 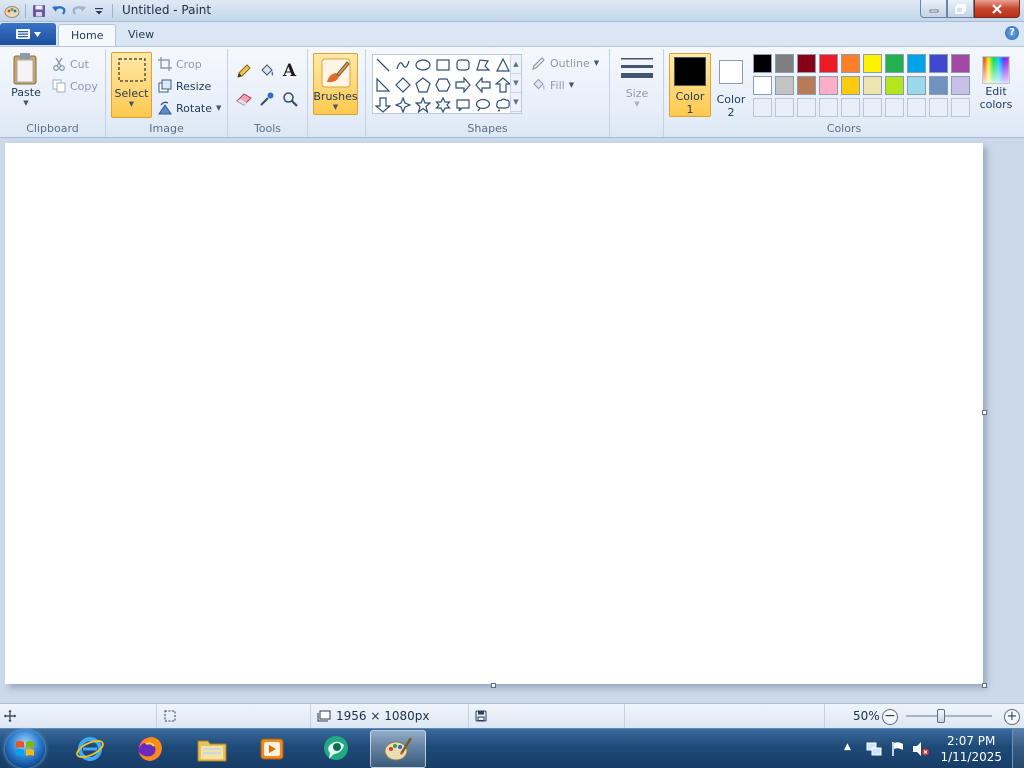 I want to click on crop-button: Crop, so click(x=180, y=64).